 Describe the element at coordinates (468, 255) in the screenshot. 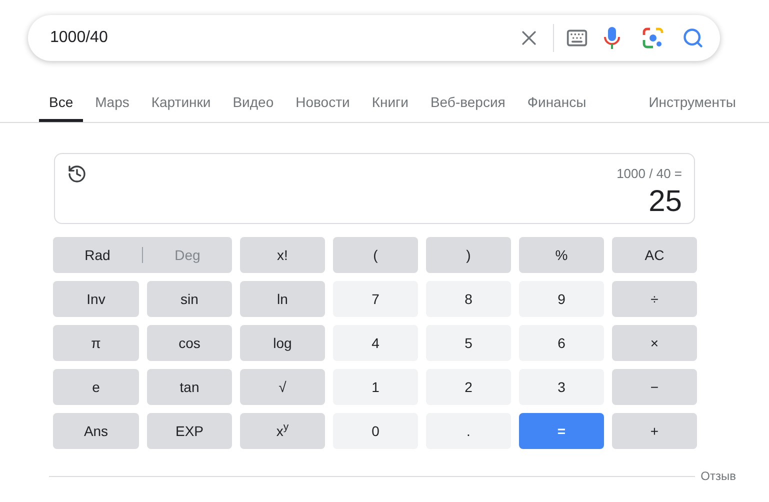

I see `calculator-key: )` at that location.